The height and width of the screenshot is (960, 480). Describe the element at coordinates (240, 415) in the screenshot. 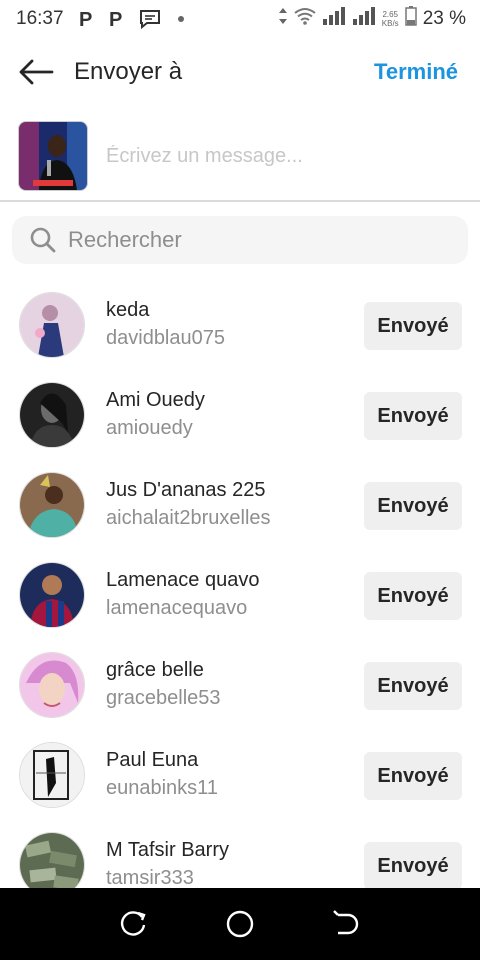

I see `contact-row: Ami Ouedy amiouedy Envoyé` at that location.